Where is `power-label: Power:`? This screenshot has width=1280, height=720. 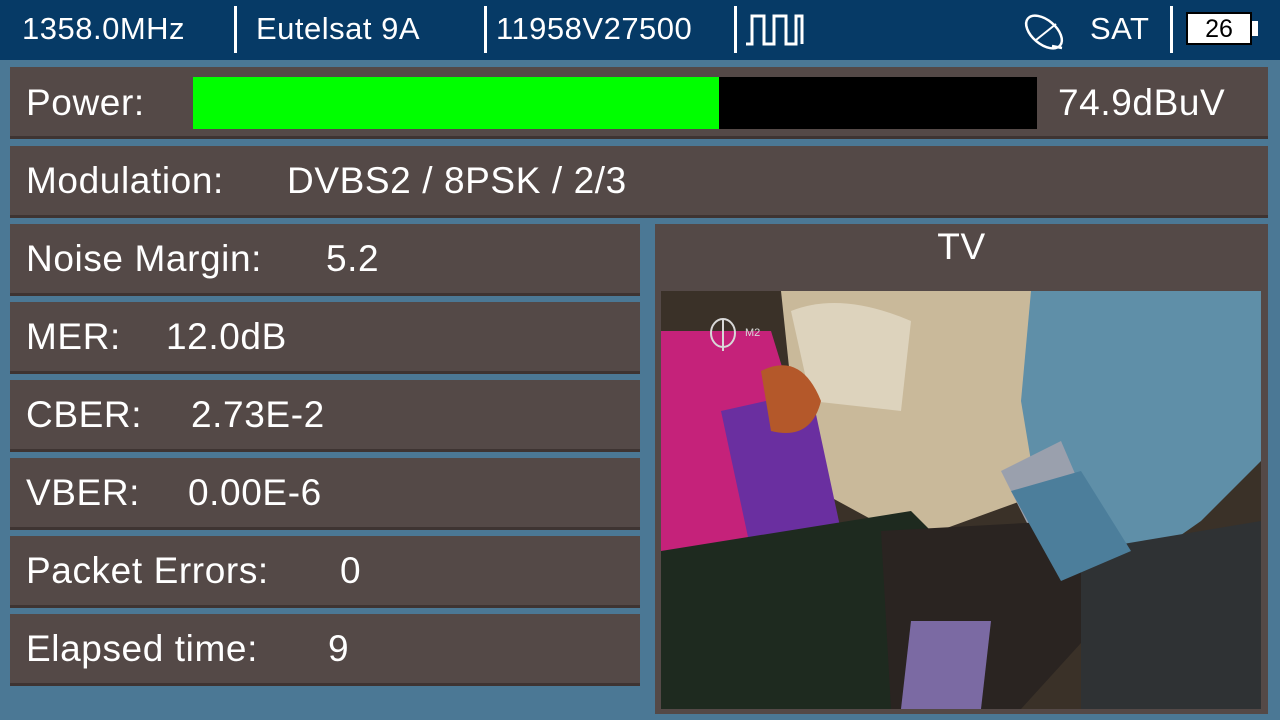
power-label: Power: is located at coordinates (85, 102).